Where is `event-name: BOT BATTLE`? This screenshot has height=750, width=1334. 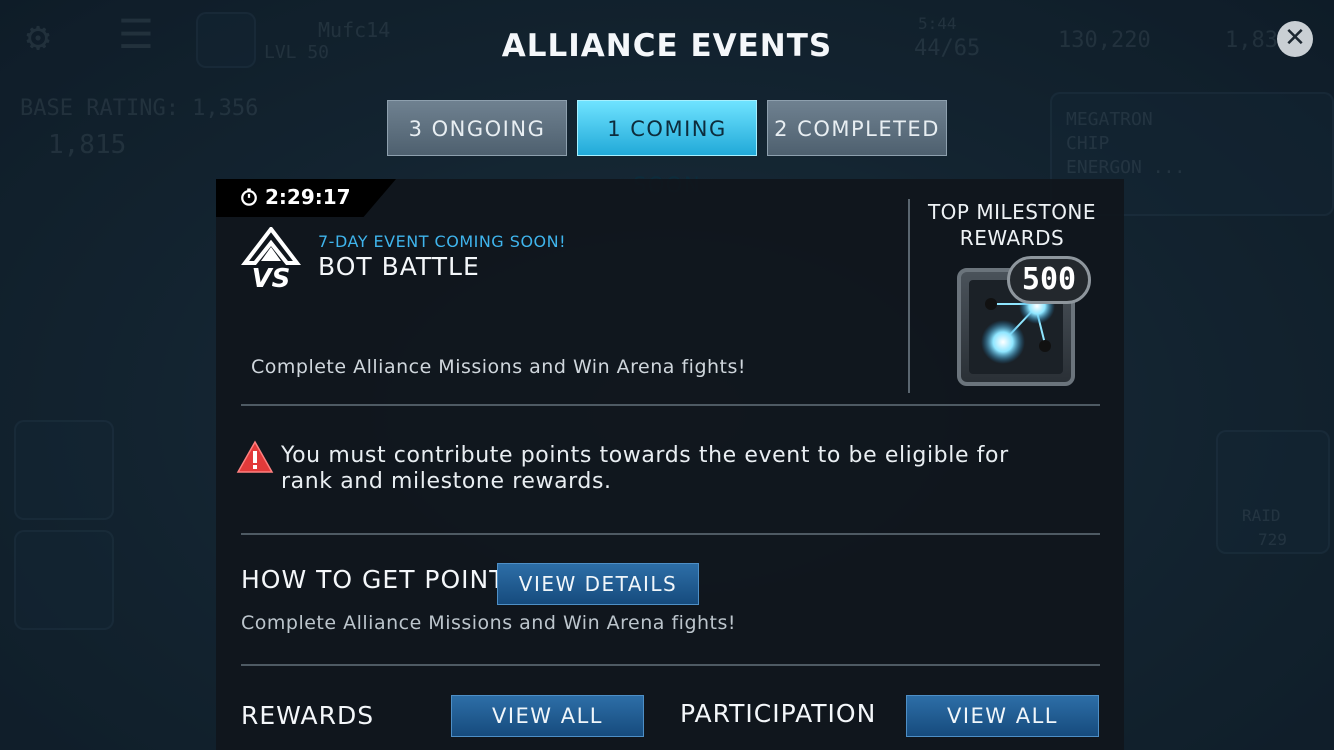 event-name: BOT BATTLE is located at coordinates (399, 266).